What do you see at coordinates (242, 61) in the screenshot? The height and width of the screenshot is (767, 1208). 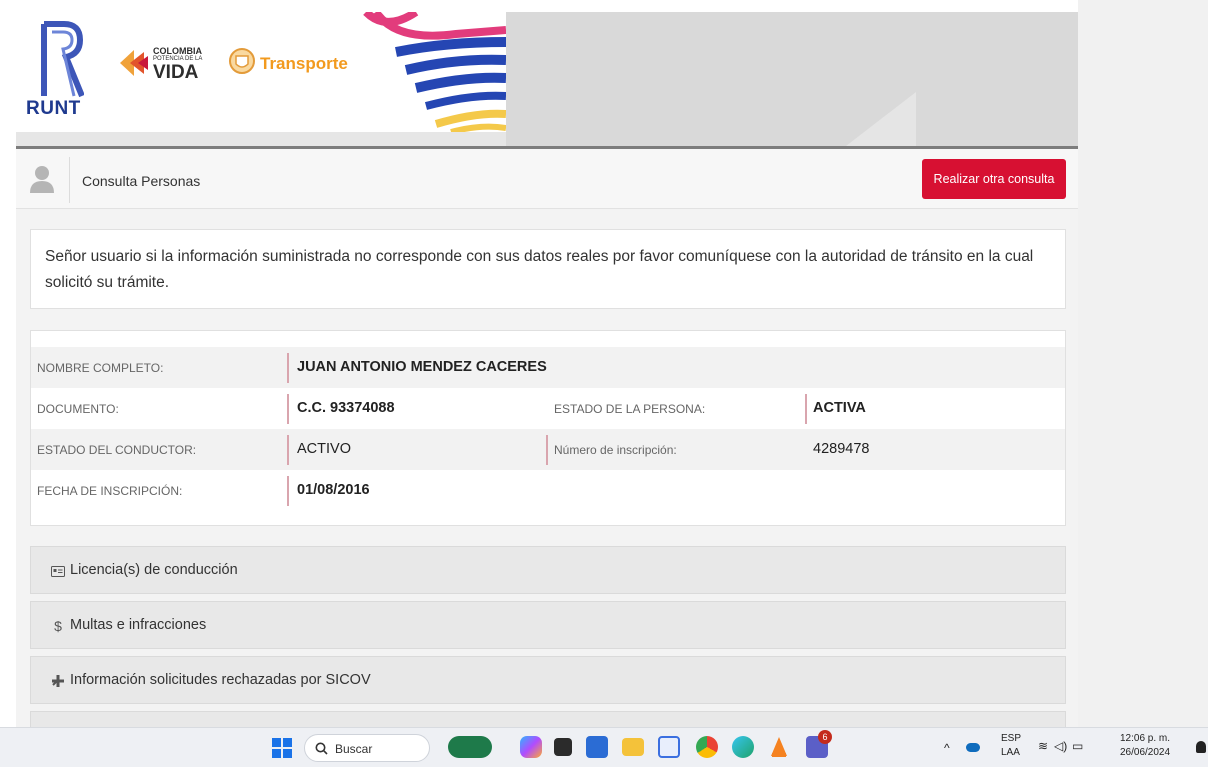 I see `coat-of-arms-icon` at bounding box center [242, 61].